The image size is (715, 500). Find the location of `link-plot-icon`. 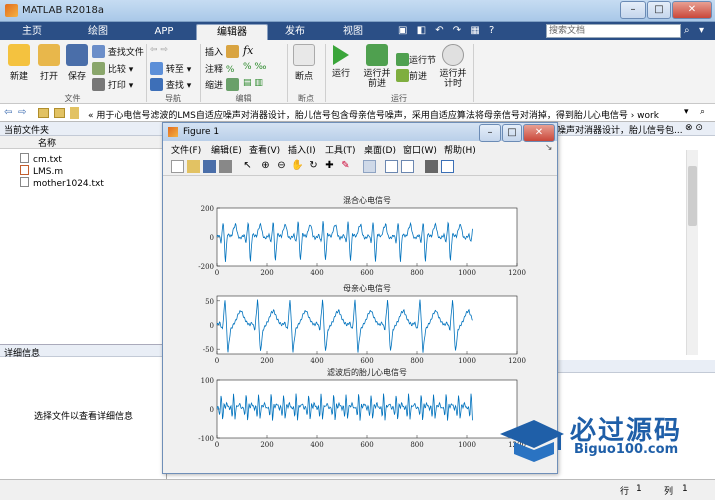

link-plot-icon is located at coordinates (369, 166).